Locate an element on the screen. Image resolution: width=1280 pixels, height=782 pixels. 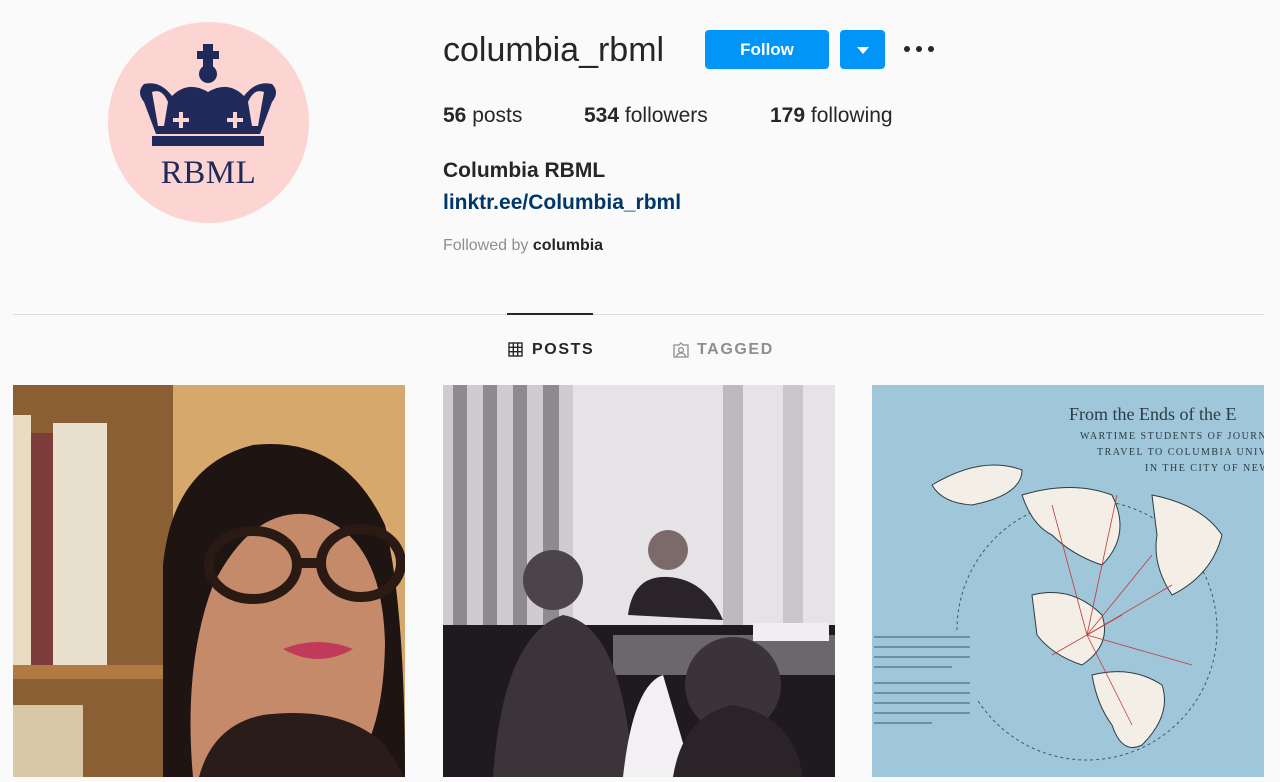
following-count: 179 is located at coordinates (788, 115).